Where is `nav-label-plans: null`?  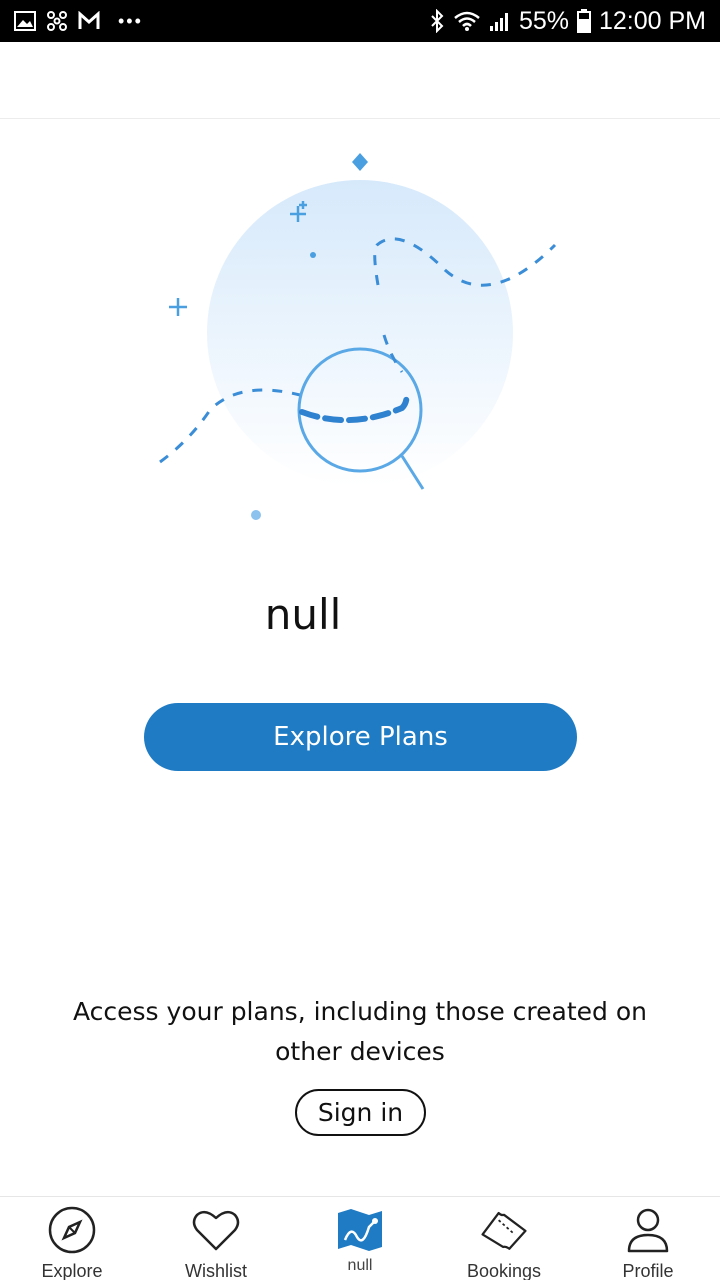
nav-label-plans: null is located at coordinates (360, 1265).